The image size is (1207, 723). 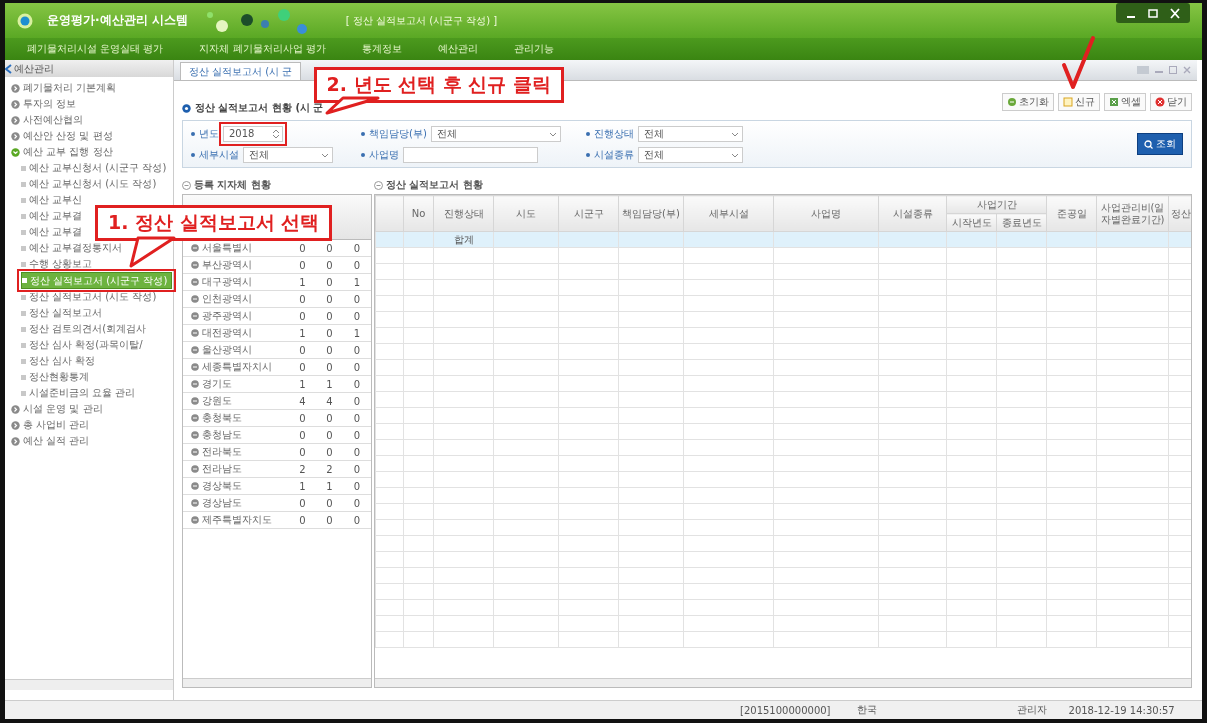 I want to click on menu-tree-item: 예산 교부신청서 (시군구 작성), so click(x=94, y=168).